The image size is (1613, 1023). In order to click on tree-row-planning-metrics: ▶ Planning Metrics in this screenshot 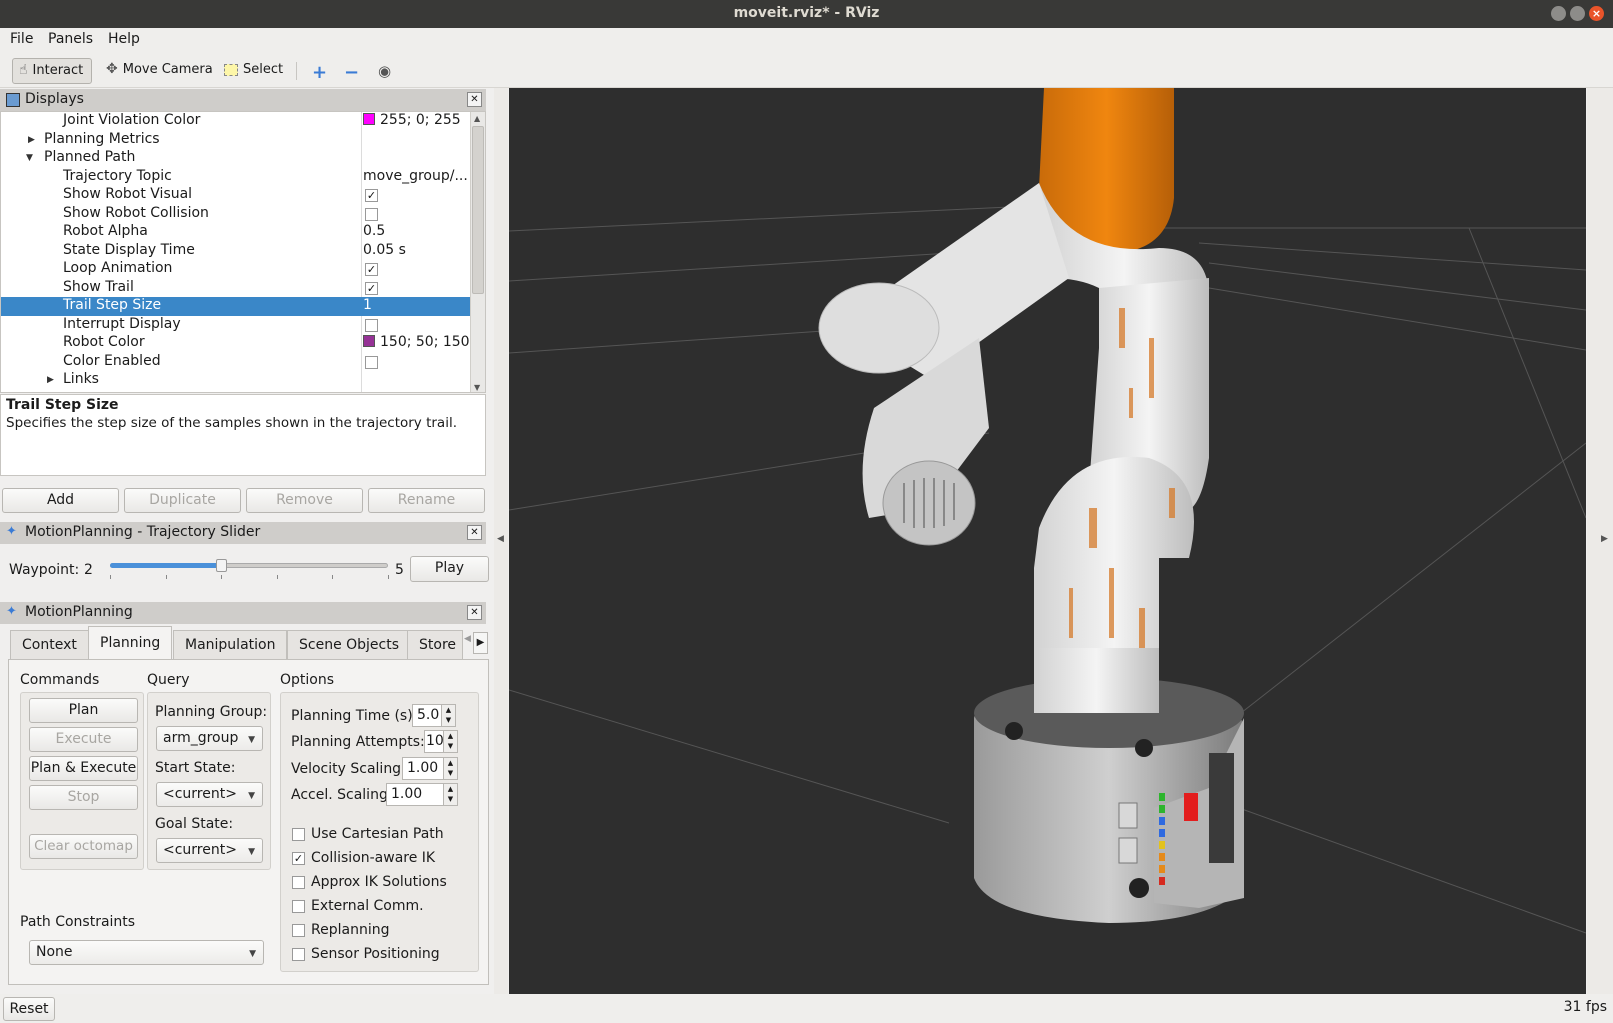, I will do `click(236, 140)`.